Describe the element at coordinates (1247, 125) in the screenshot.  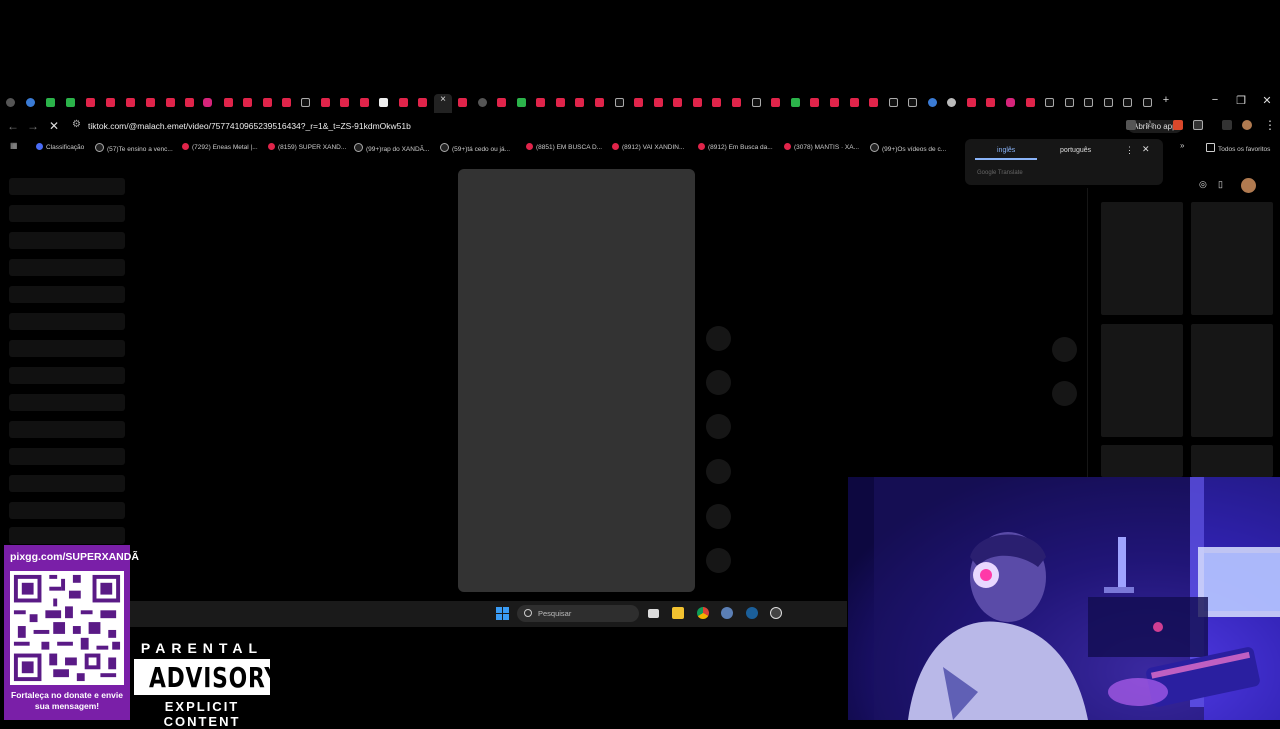
I see `profile-avatar` at that location.